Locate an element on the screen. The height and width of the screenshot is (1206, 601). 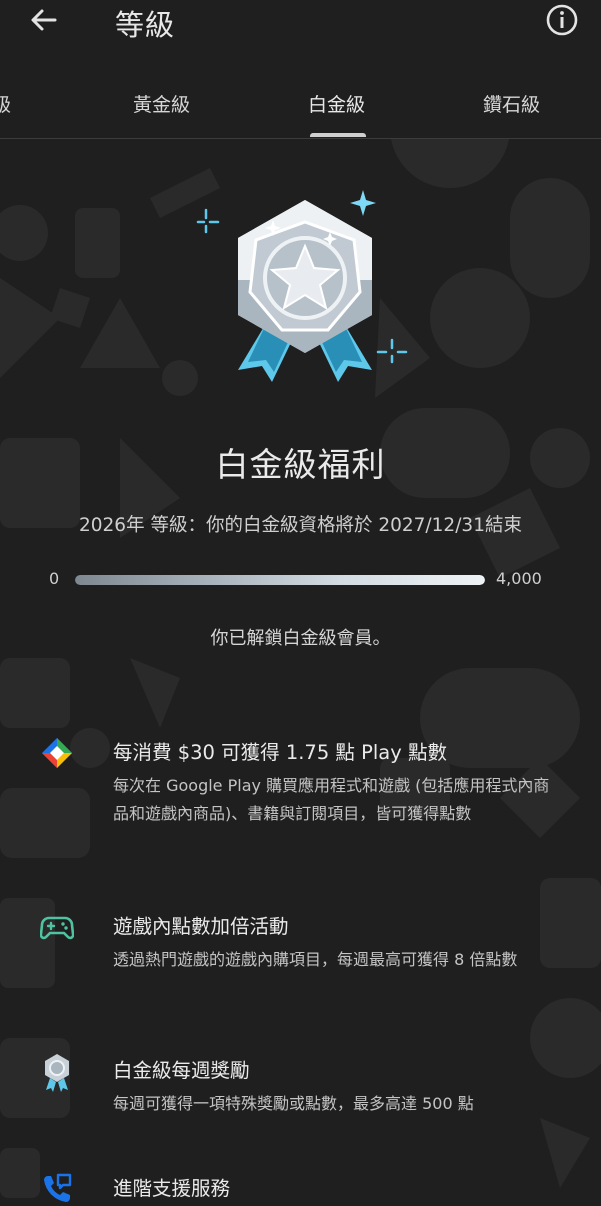
tab-diamond: 鑽石級 is located at coordinates (511, 103).